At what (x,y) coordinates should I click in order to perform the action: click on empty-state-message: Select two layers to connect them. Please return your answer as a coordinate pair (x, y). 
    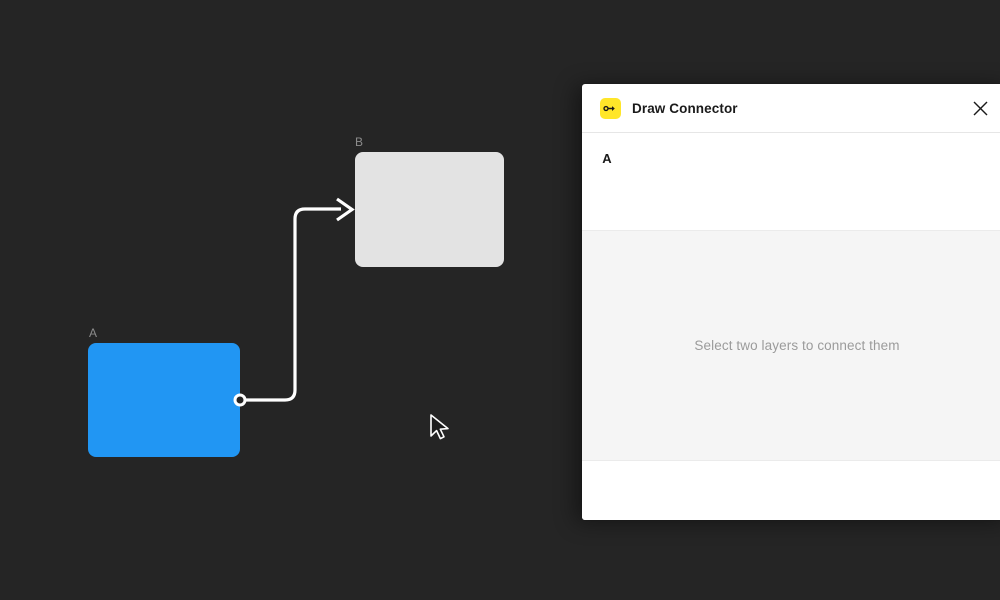
    Looking at the image, I should click on (797, 345).